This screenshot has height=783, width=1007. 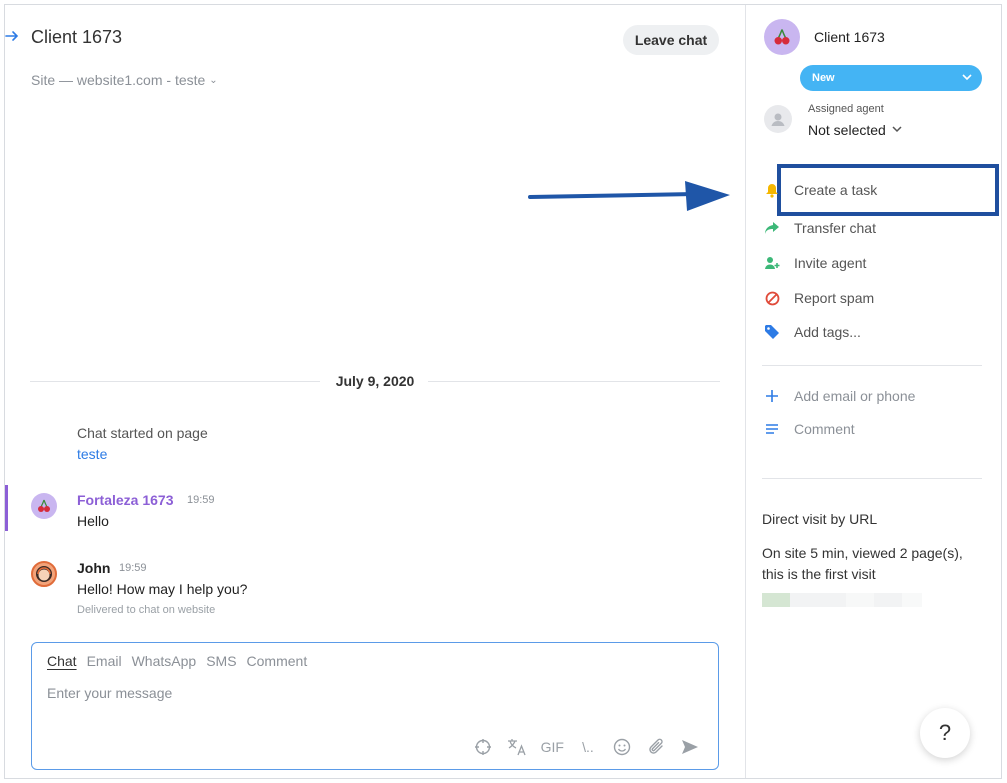 I want to click on transfer-chat-button: Transfer chat, so click(x=820, y=228).